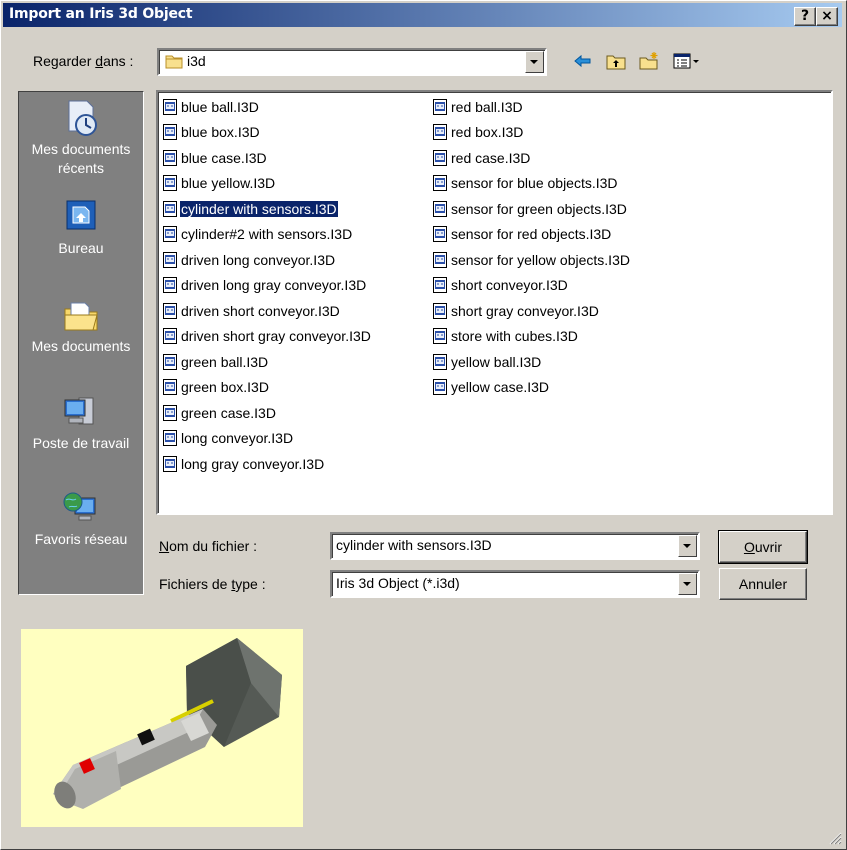 The height and width of the screenshot is (850, 847). Describe the element at coordinates (267, 107) in the screenshot. I see `file-item: blue ball.I3D` at that location.